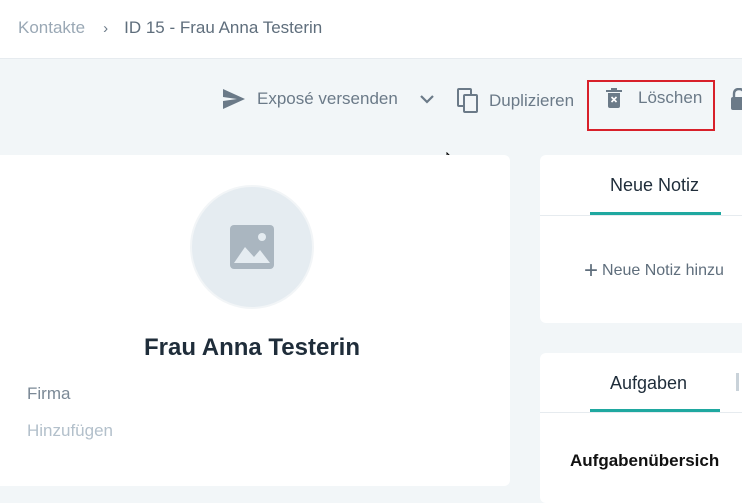 The height and width of the screenshot is (503, 742). I want to click on send-expose-button: Exposé versenden, so click(310, 99).